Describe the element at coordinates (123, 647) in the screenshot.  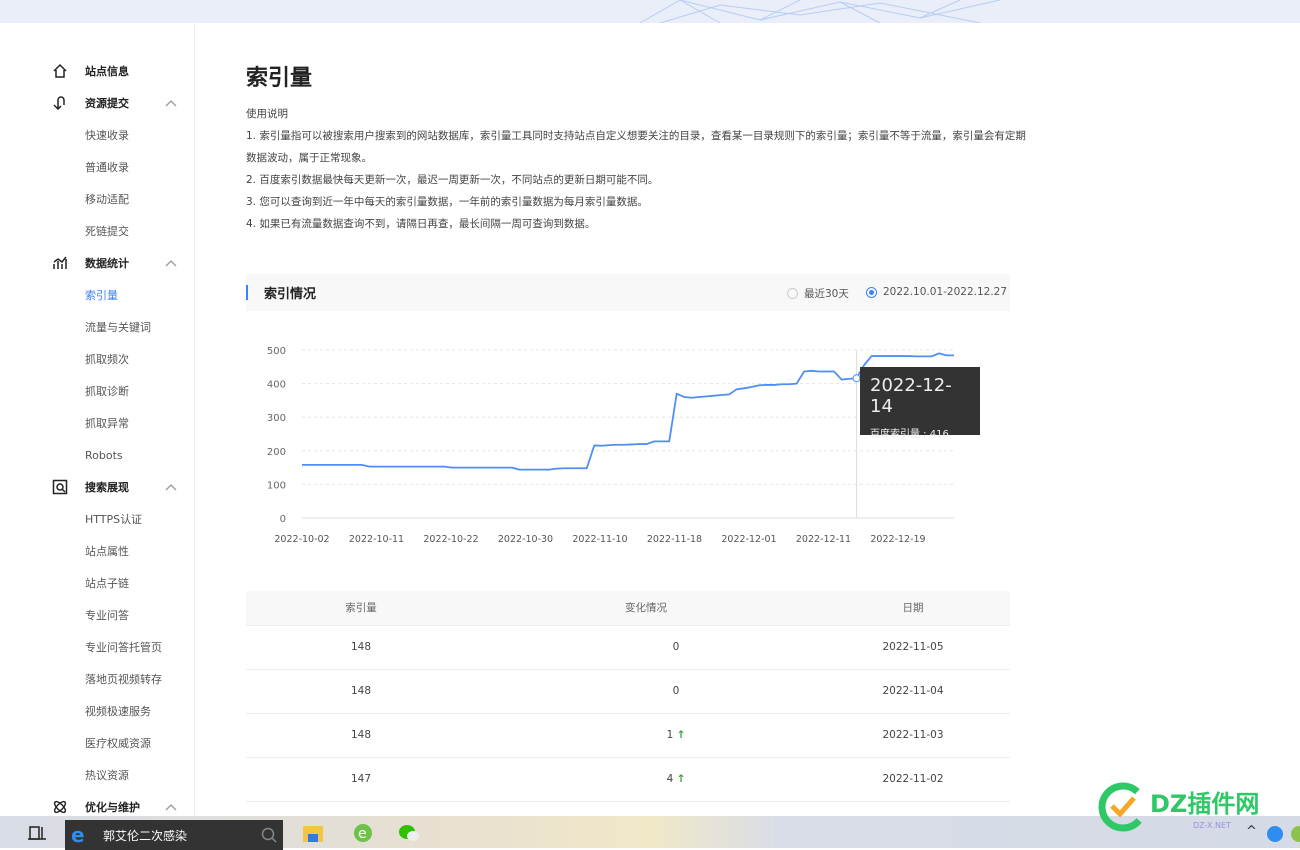
I see `sidebar-item-label: 专业问答托管页` at that location.